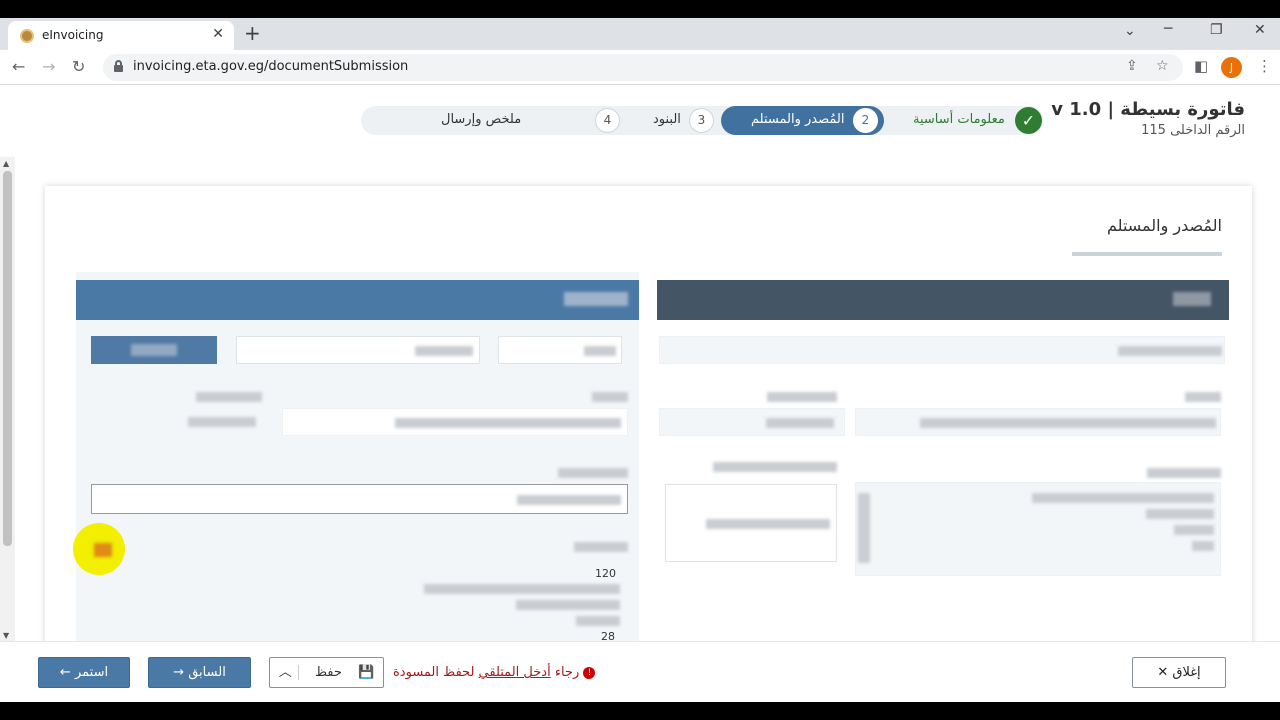  What do you see at coordinates (65, 672) in the screenshot?
I see `arrow-left-icon: ←` at bounding box center [65, 672].